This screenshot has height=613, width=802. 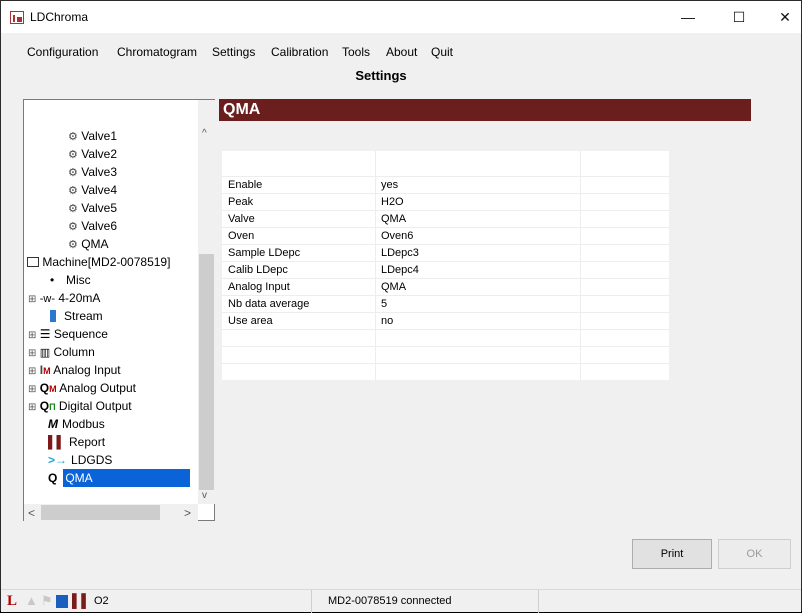 What do you see at coordinates (299, 52) in the screenshot?
I see `menu-calibration: Calibration` at bounding box center [299, 52].